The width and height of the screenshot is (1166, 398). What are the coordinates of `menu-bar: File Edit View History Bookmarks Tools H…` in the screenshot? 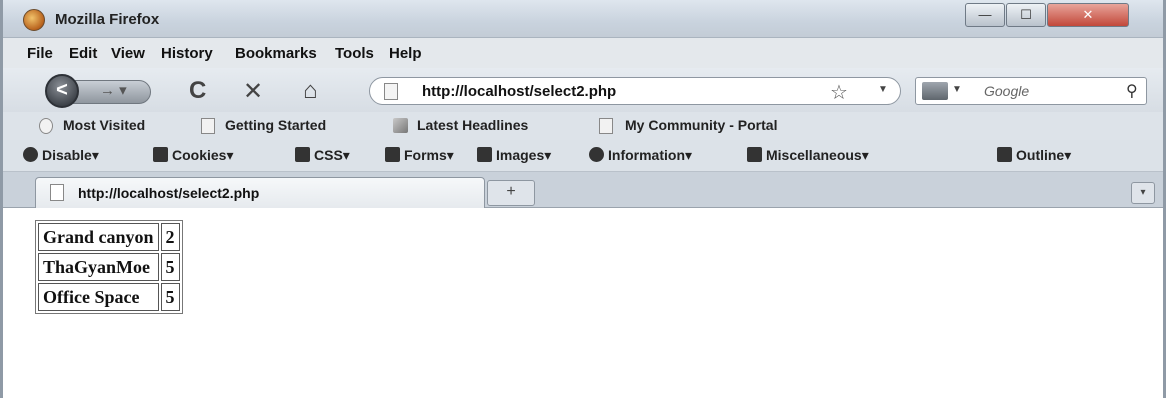 It's located at (583, 53).